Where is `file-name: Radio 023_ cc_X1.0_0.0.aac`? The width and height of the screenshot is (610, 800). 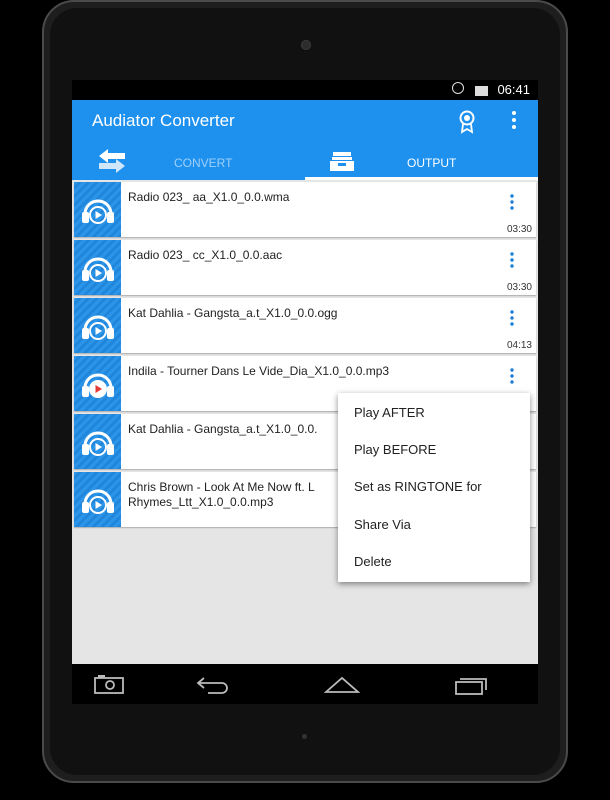
file-name: Radio 023_ cc_X1.0_0.0.aac is located at coordinates (205, 255).